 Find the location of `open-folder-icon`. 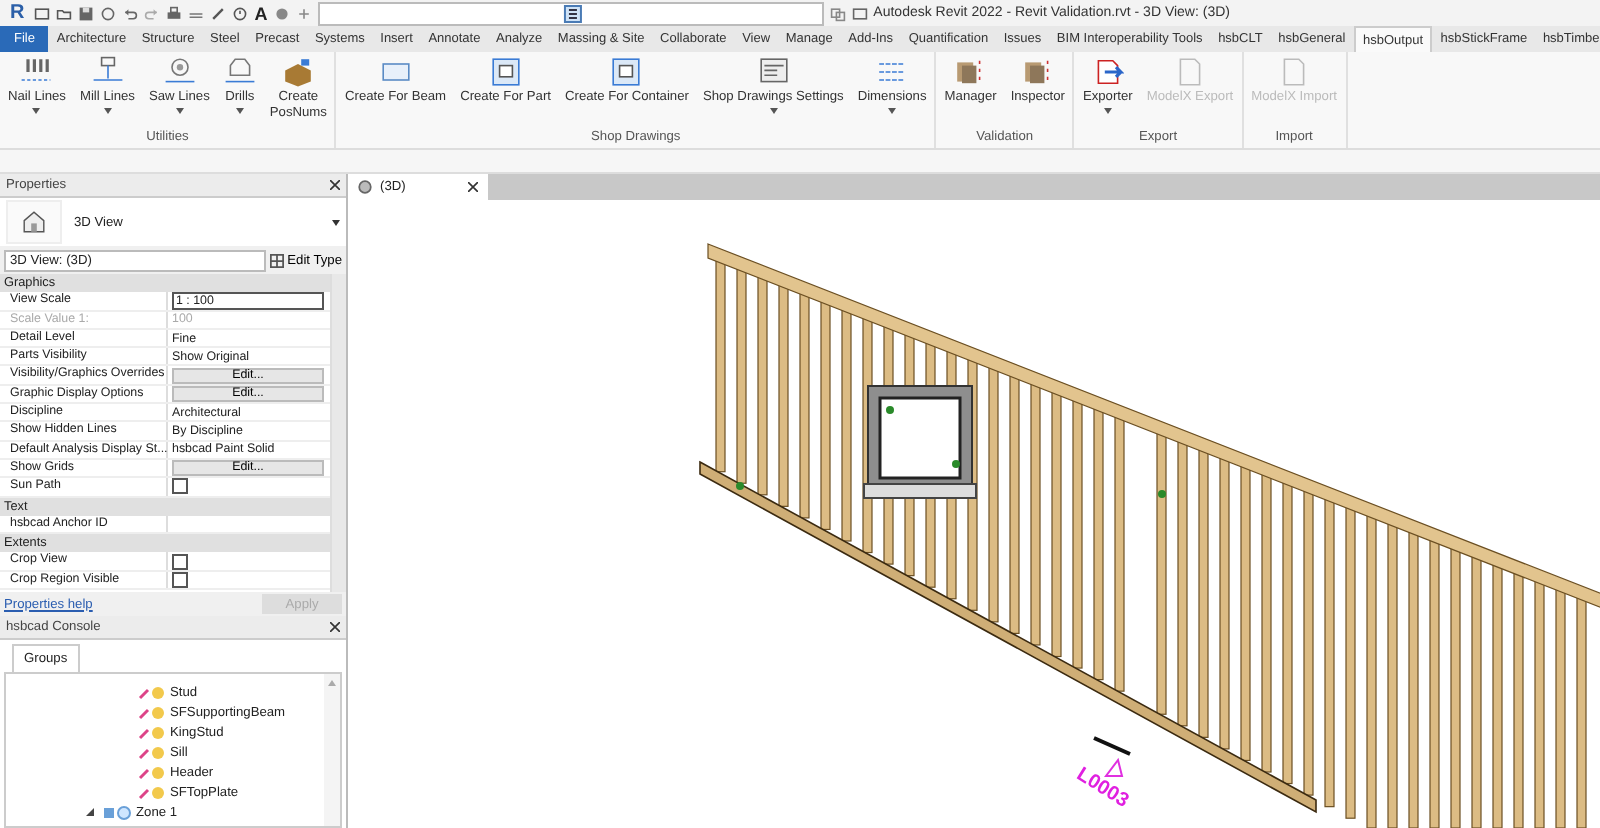

open-folder-icon is located at coordinates (64, 13).